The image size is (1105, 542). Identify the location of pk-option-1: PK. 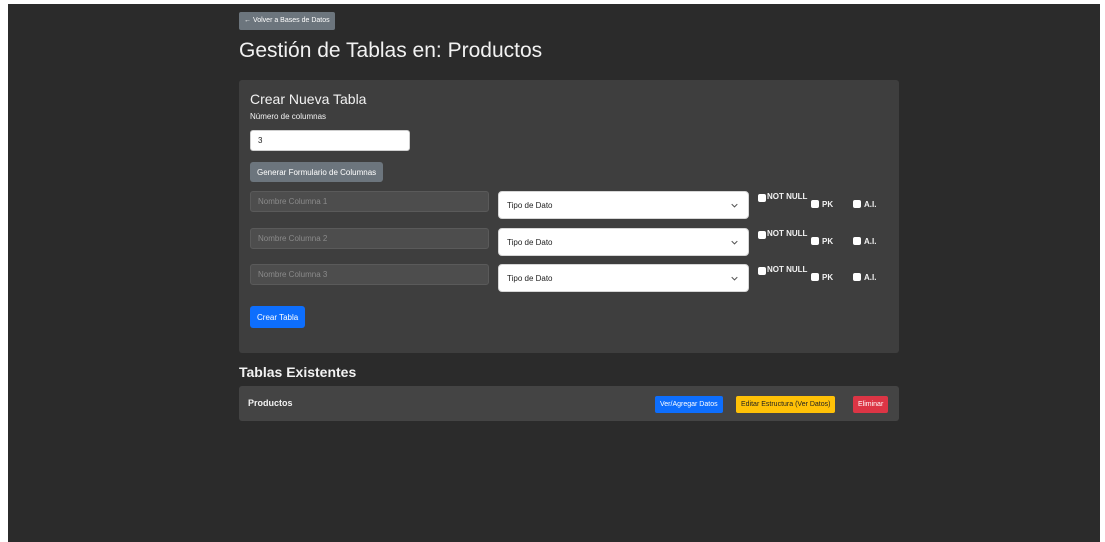
(826, 205).